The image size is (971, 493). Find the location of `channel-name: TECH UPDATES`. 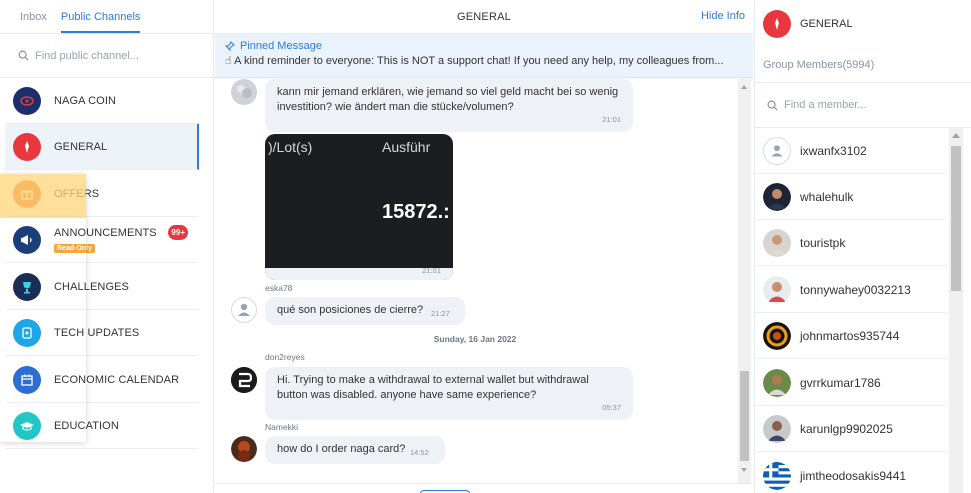

channel-name: TECH UPDATES is located at coordinates (97, 332).